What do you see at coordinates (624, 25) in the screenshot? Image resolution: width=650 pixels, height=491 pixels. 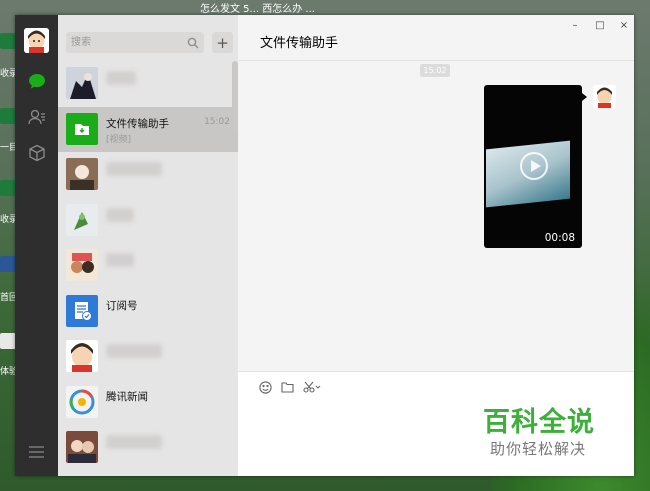 I see `close-button: ×` at bounding box center [624, 25].